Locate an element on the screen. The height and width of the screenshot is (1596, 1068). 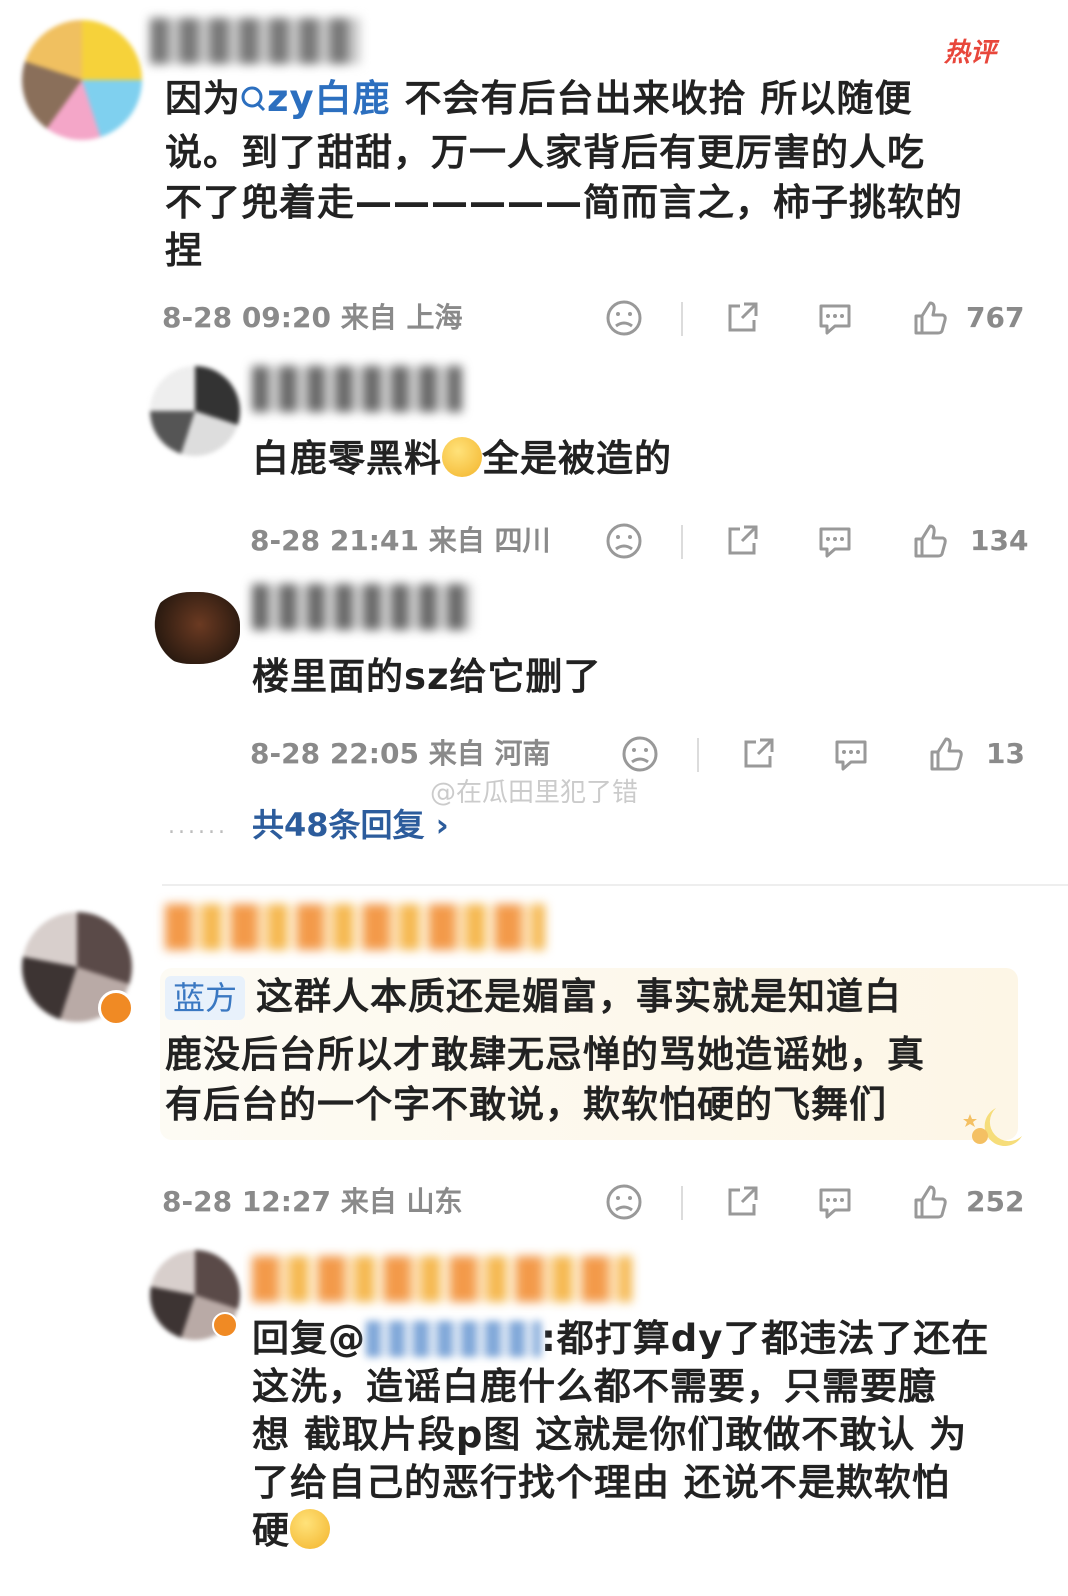
search-icon is located at coordinates (253, 99).